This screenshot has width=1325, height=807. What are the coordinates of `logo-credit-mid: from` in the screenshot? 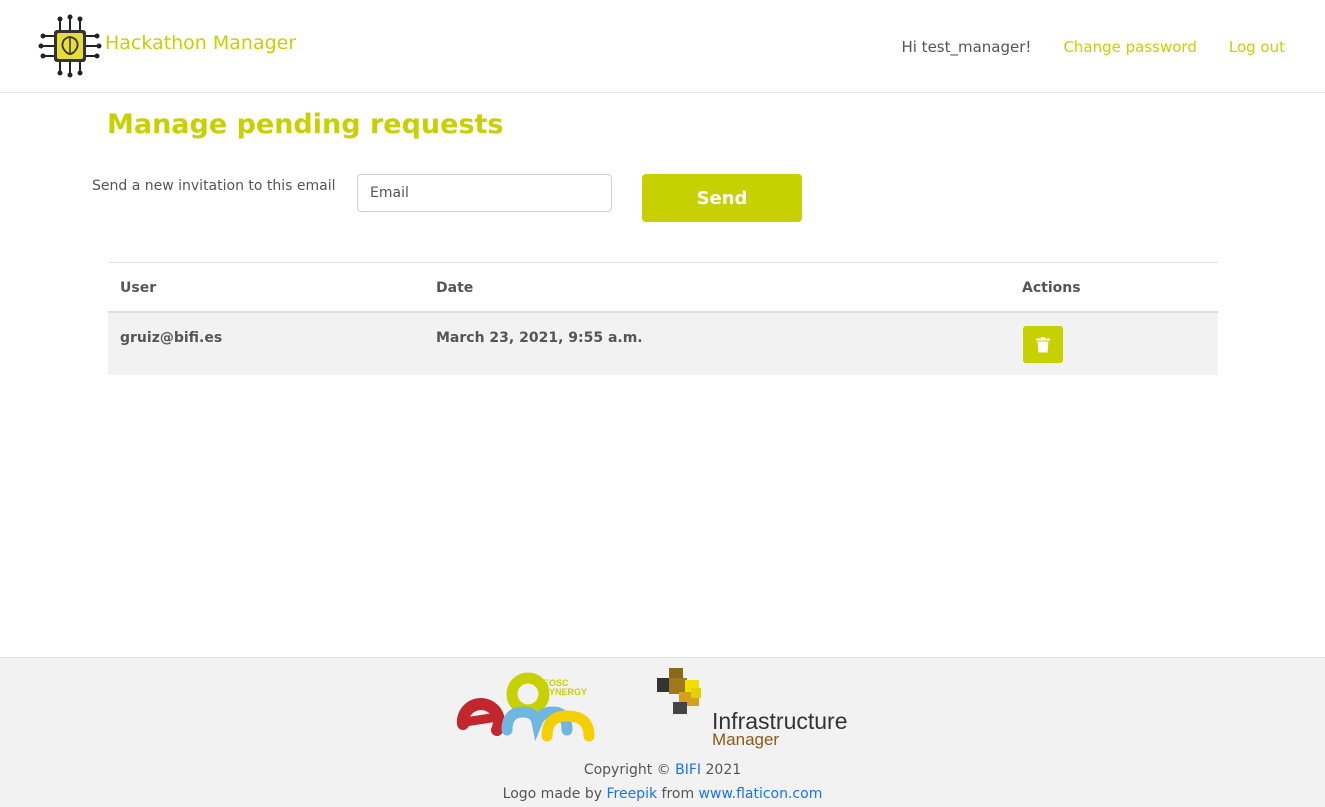 It's located at (678, 794).